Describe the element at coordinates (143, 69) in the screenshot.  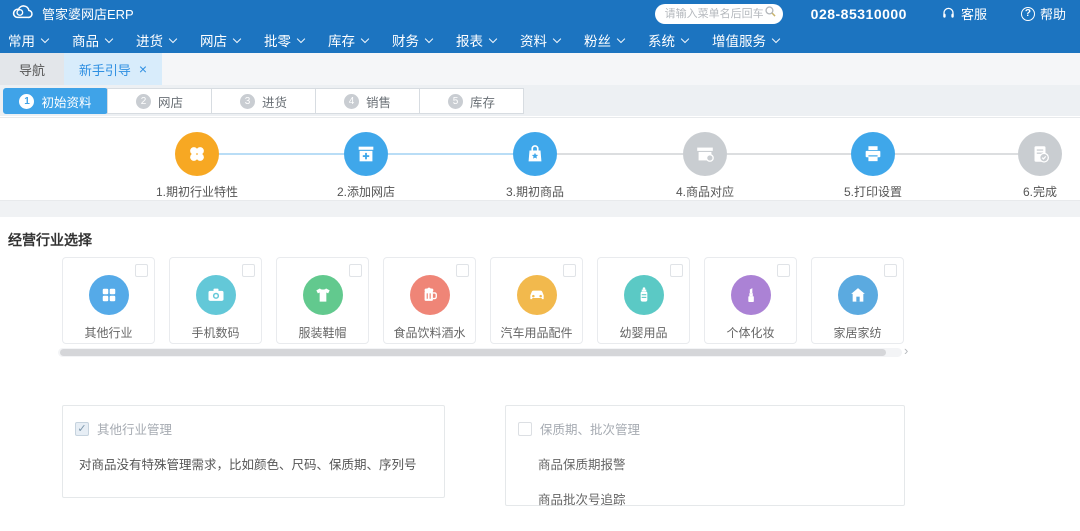
I see `close-icon: ×` at that location.